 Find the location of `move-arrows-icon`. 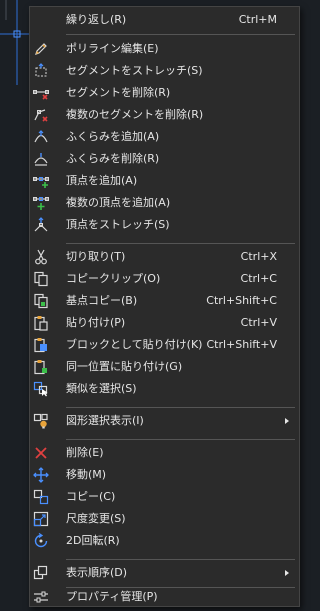

move-arrows-icon is located at coordinates (41, 475).